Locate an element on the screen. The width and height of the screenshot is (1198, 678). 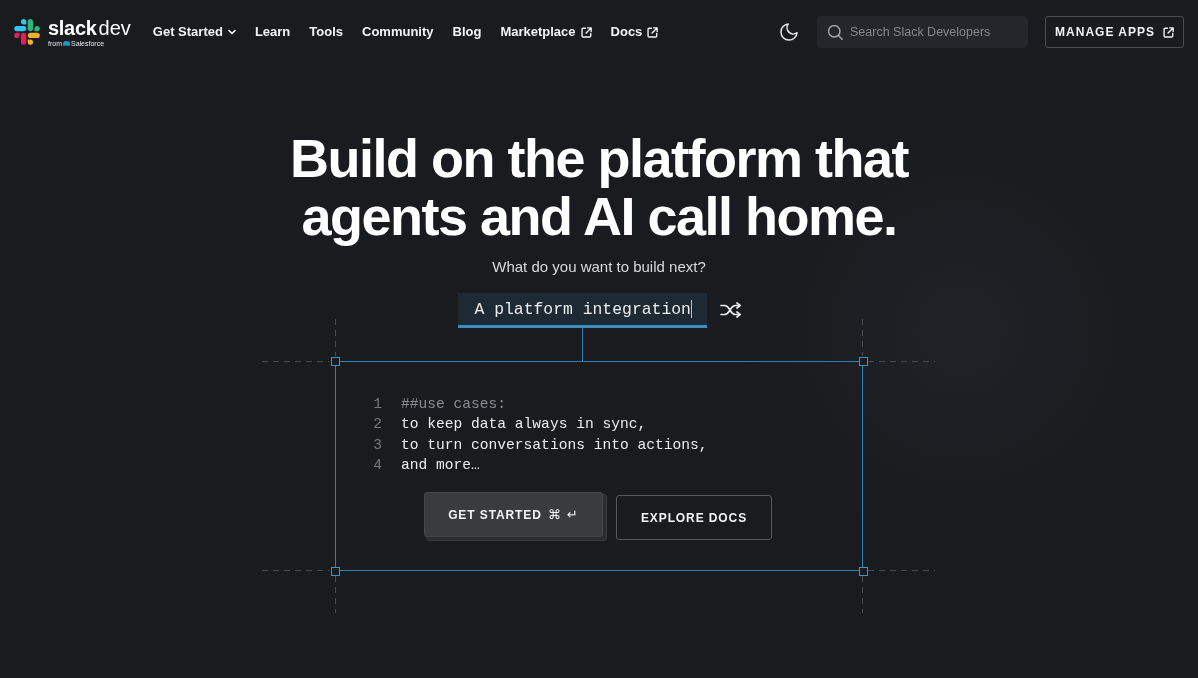
nav-link: Community is located at coordinates (398, 32).